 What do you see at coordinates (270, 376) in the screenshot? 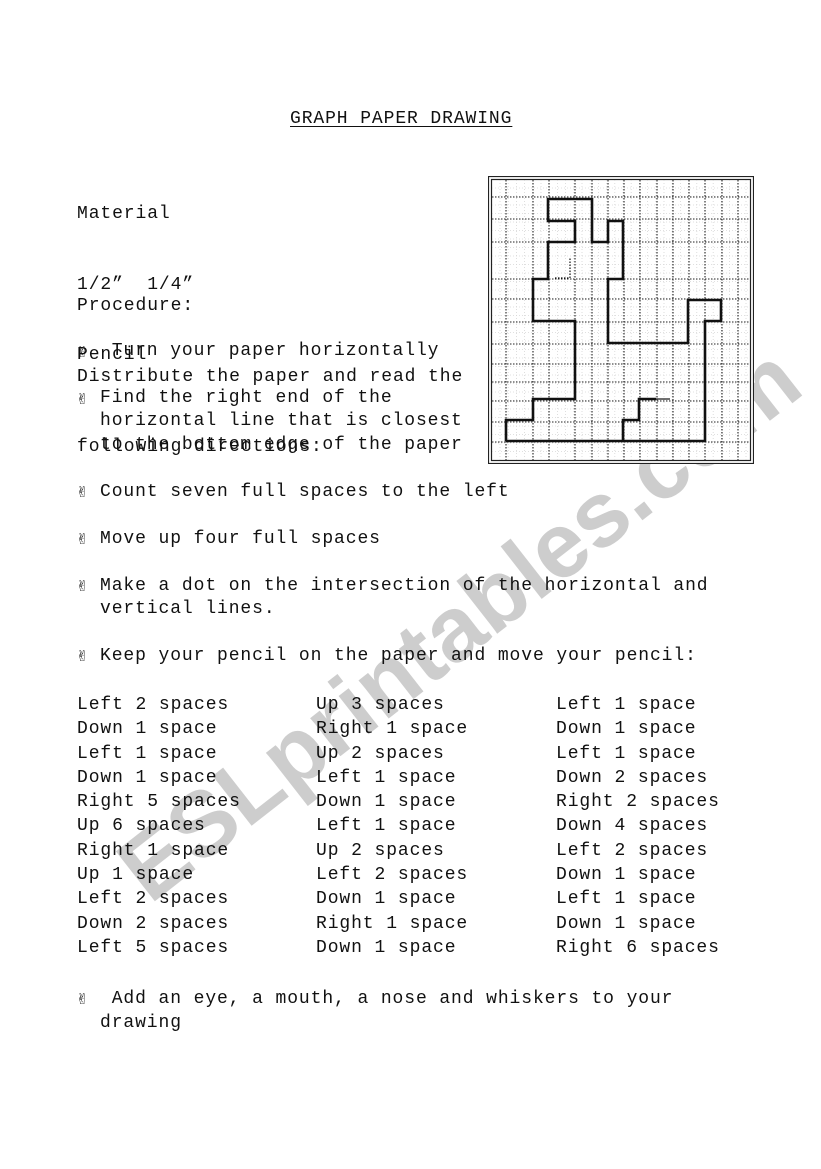
I see `procedure-intro: Distribute the paper and read the` at bounding box center [270, 376].